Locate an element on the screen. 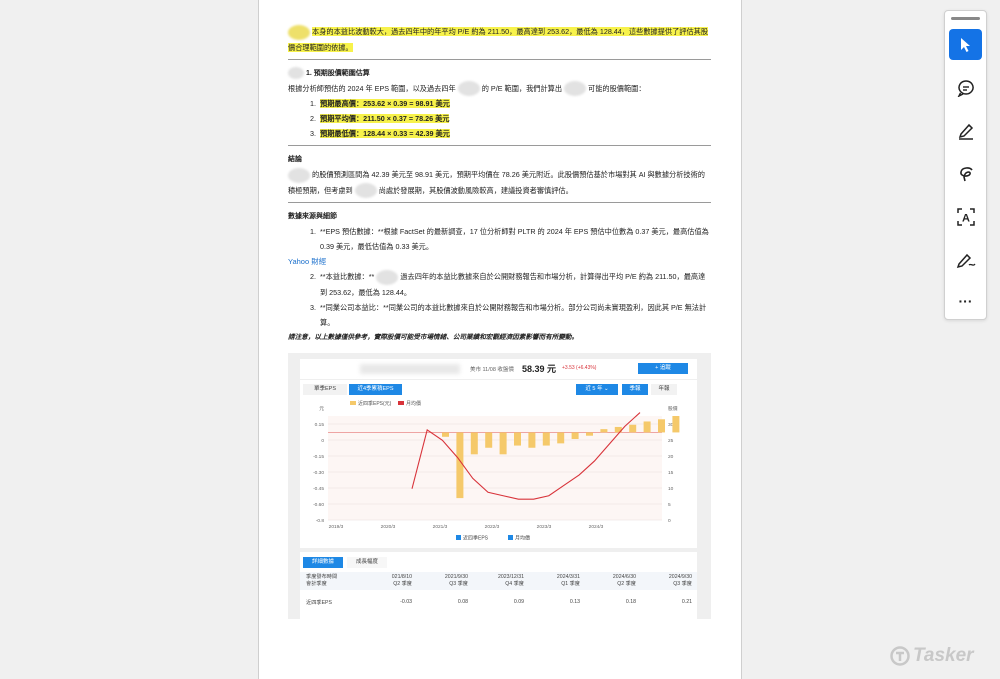 This screenshot has width=1000, height=679. follow-button: + 追蹤 is located at coordinates (663, 368).